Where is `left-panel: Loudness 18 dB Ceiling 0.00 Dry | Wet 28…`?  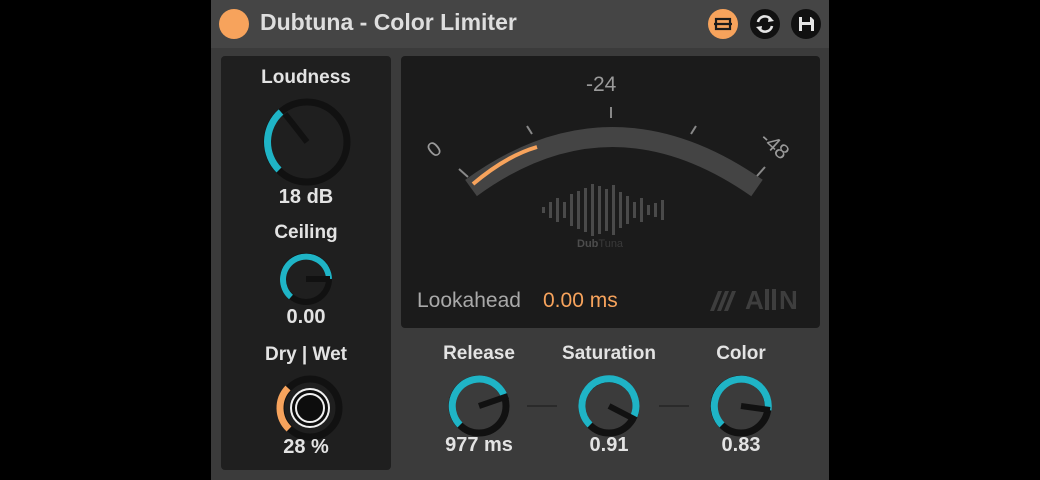
left-panel: Loudness 18 dB Ceiling 0.00 Dry | Wet 28… is located at coordinates (306, 263).